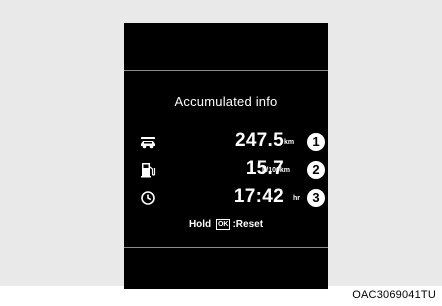 The height and width of the screenshot is (306, 442). I want to click on elapsed-time-row: 17:42 hr 3, so click(226, 197).